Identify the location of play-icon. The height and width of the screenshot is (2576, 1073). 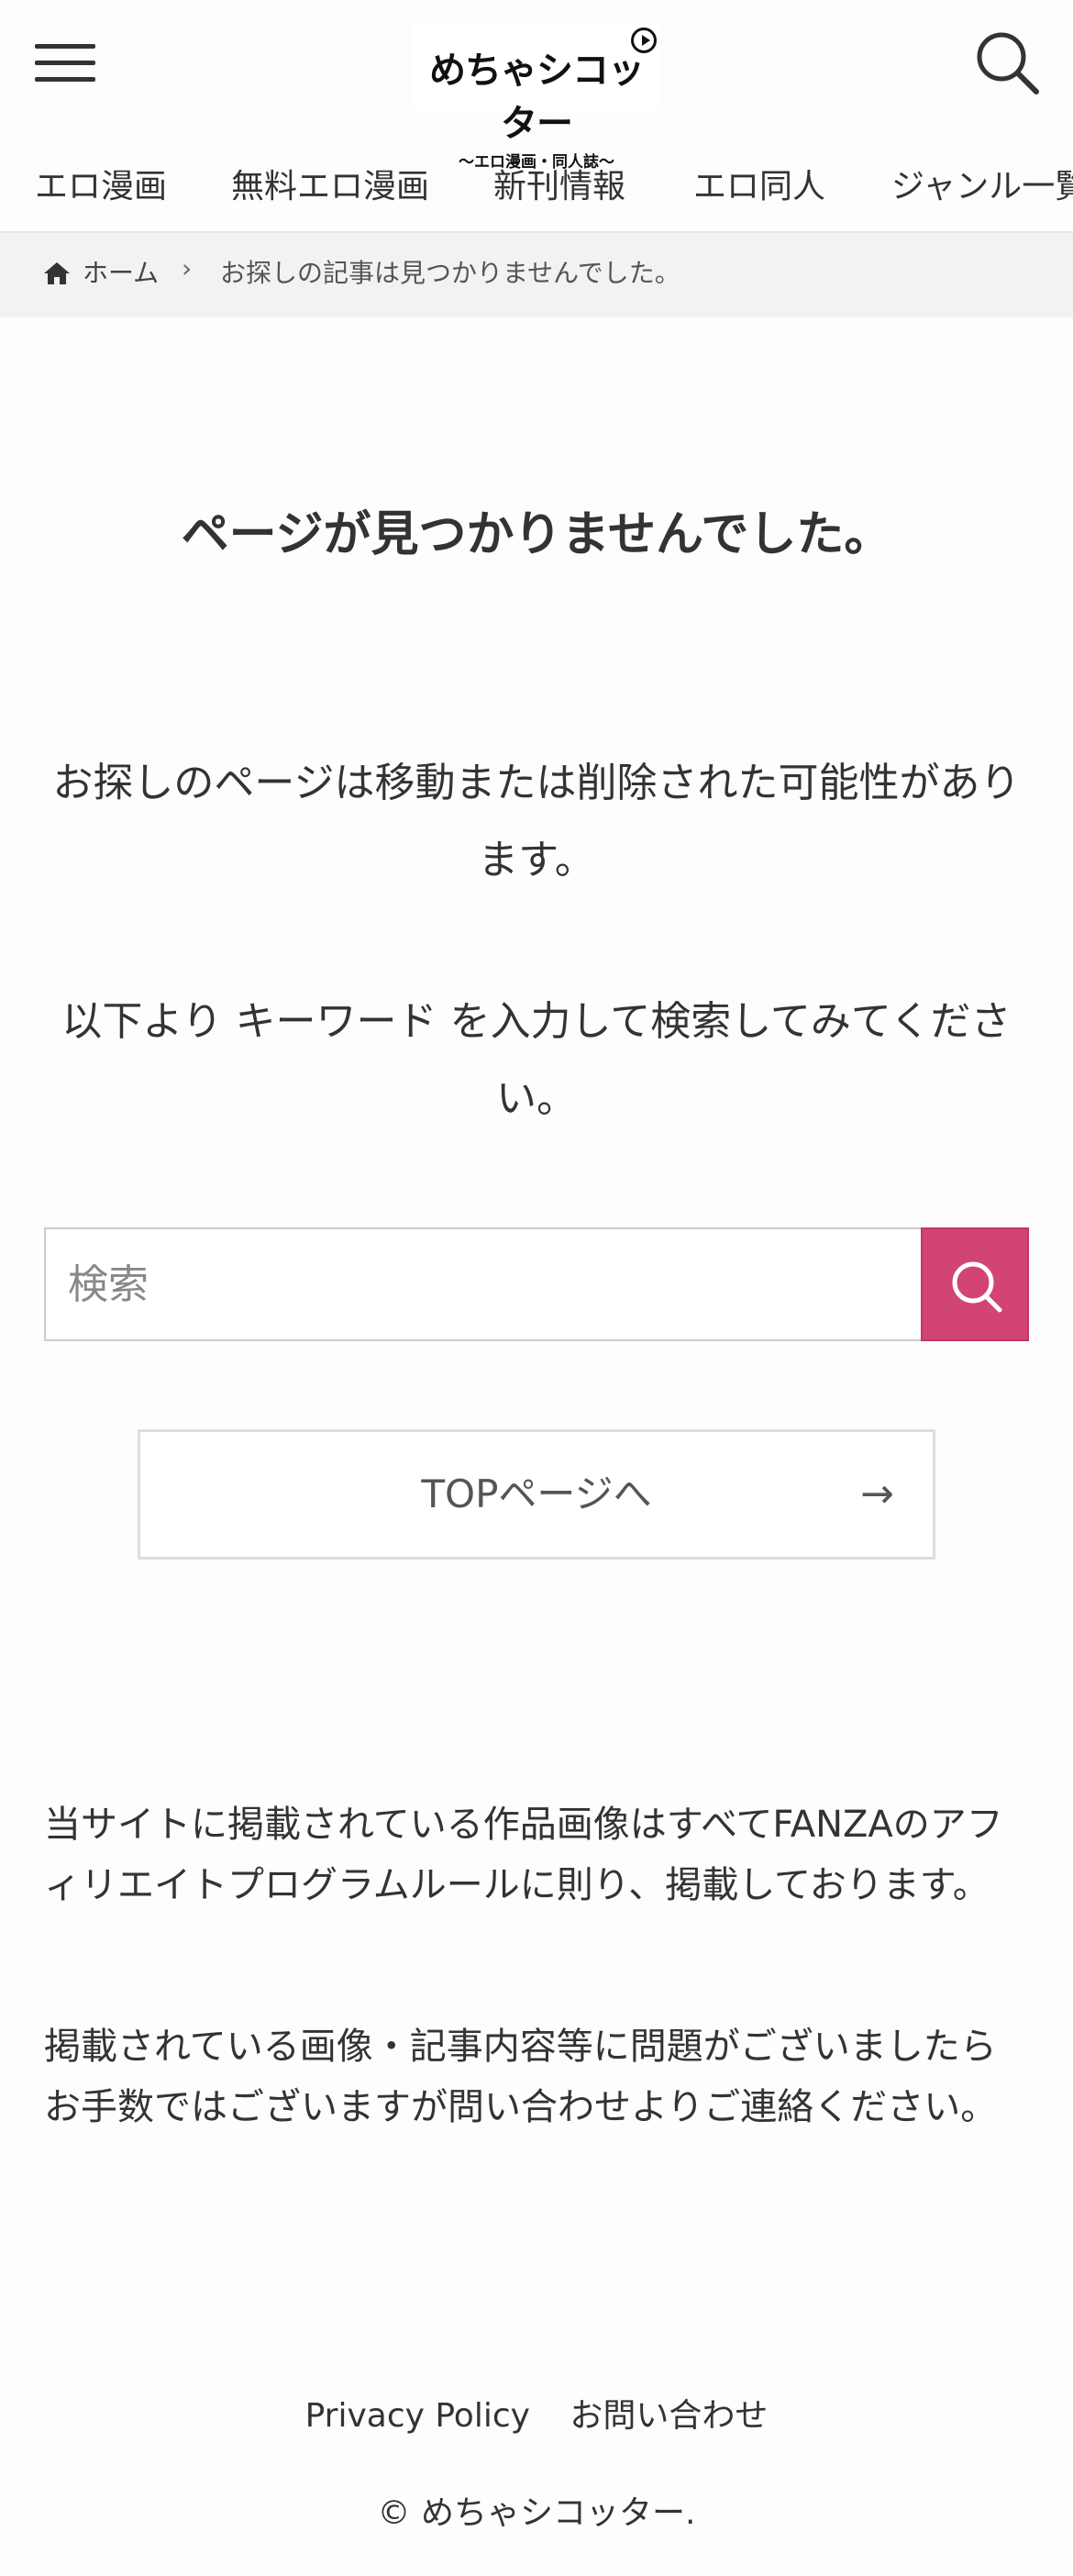
(644, 40).